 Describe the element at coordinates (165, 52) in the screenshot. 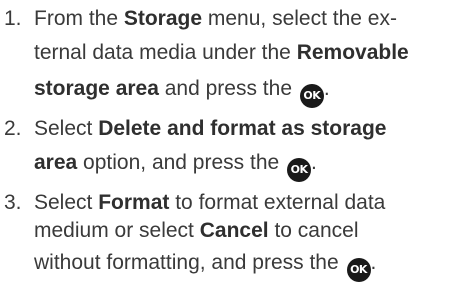

I see `text: ternal data media under the` at that location.